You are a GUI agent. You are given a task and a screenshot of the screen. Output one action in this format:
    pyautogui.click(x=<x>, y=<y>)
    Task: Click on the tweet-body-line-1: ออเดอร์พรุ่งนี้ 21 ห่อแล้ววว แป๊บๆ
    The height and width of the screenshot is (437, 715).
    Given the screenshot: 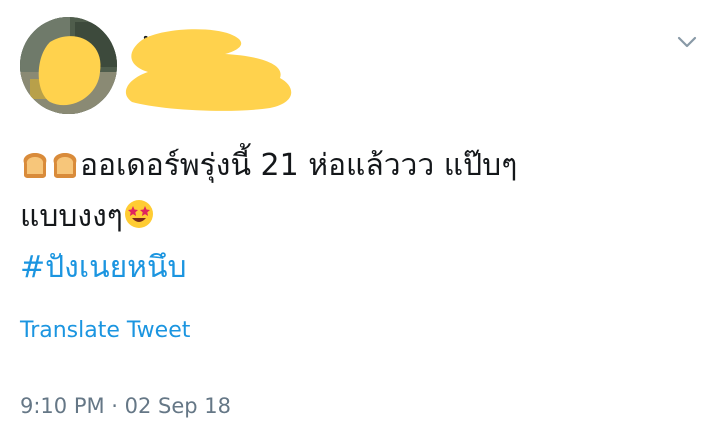 What is the action you would take?
    pyautogui.click(x=355, y=167)
    